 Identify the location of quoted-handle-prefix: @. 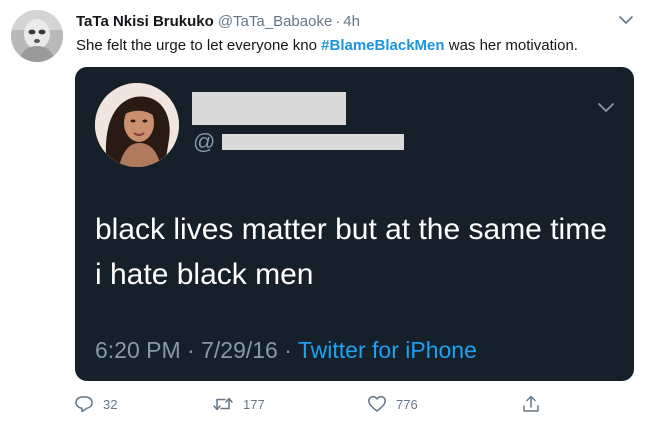
(204, 141).